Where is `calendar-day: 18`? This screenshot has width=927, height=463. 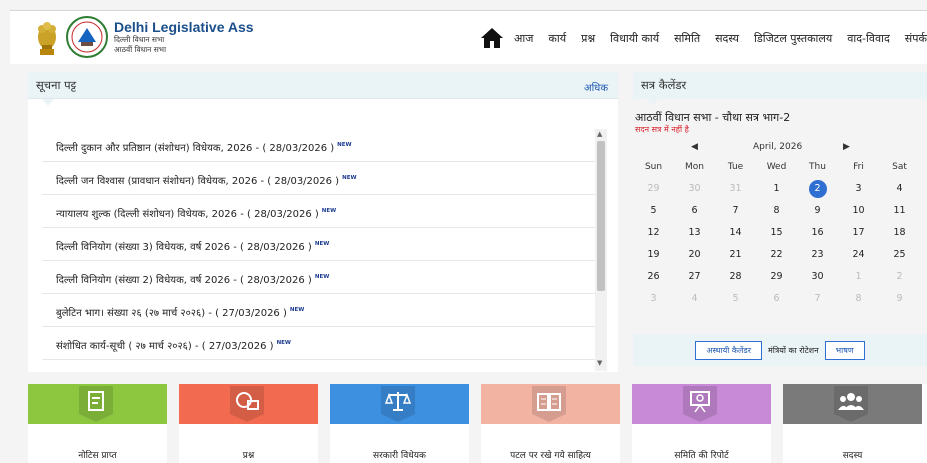
calendar-day: 18 is located at coordinates (899, 233).